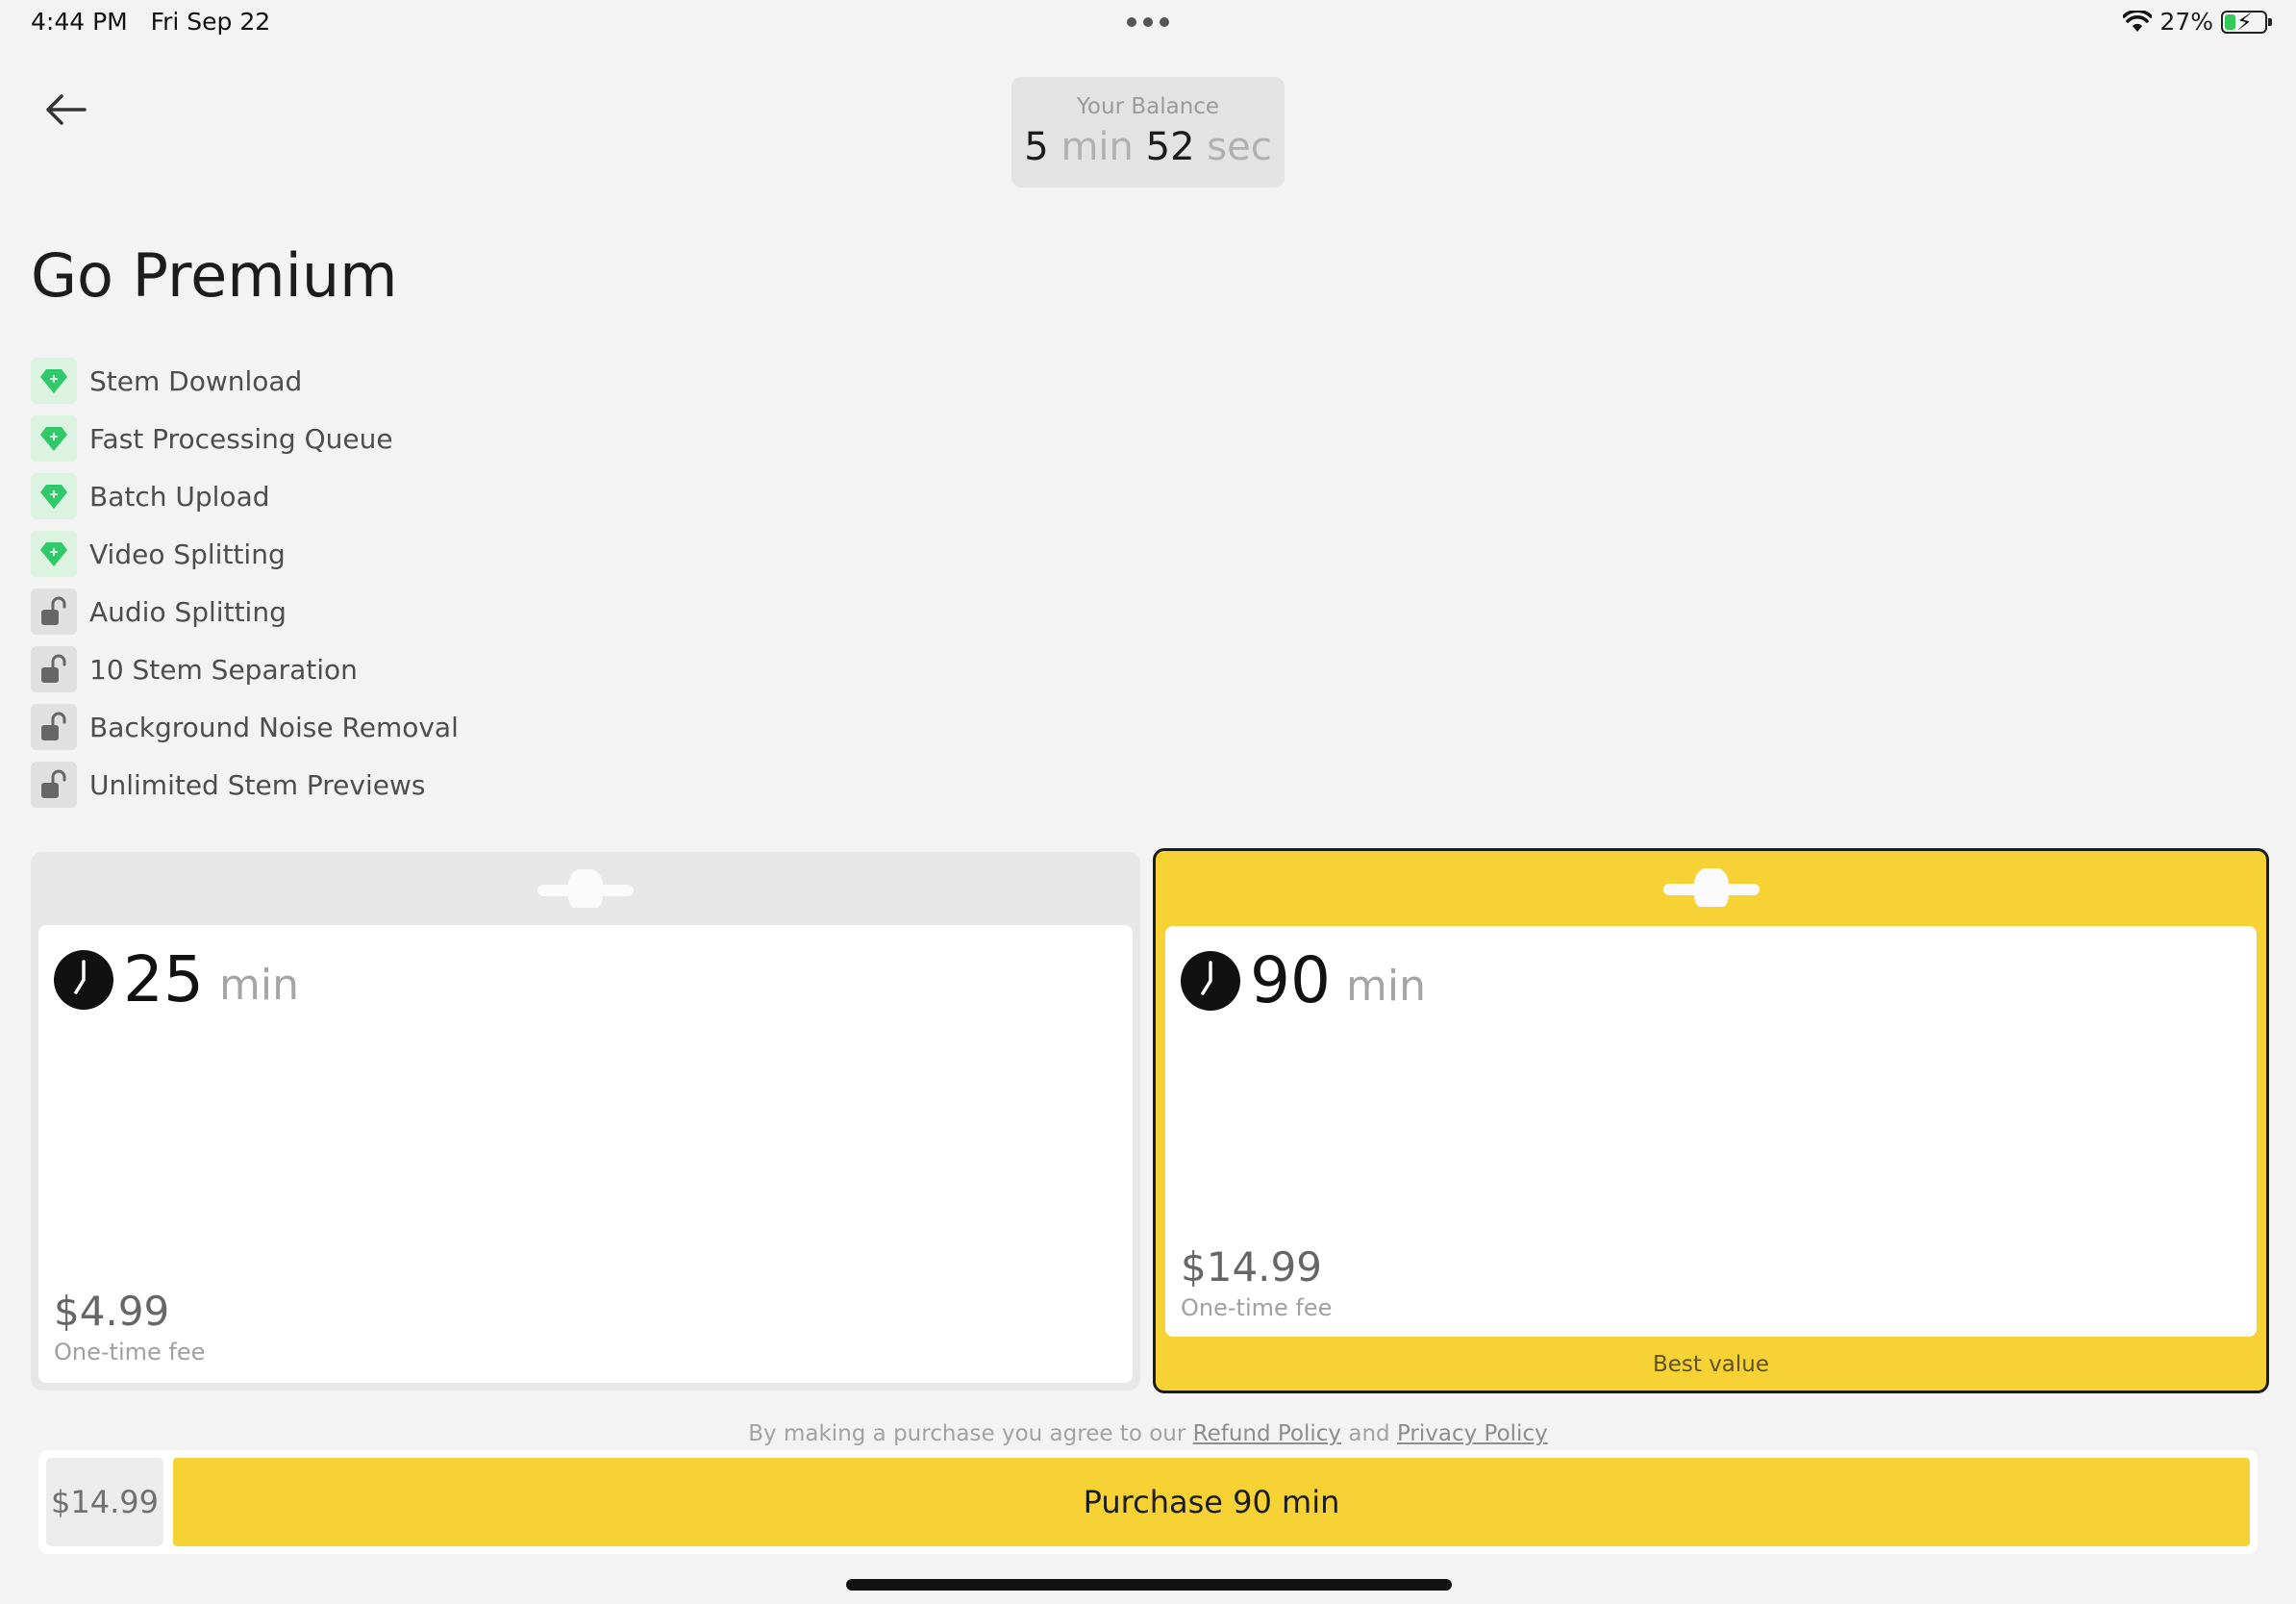 This screenshot has width=2296, height=1604. Describe the element at coordinates (223, 669) in the screenshot. I see `feature-label: 10 Stem Separation` at that location.